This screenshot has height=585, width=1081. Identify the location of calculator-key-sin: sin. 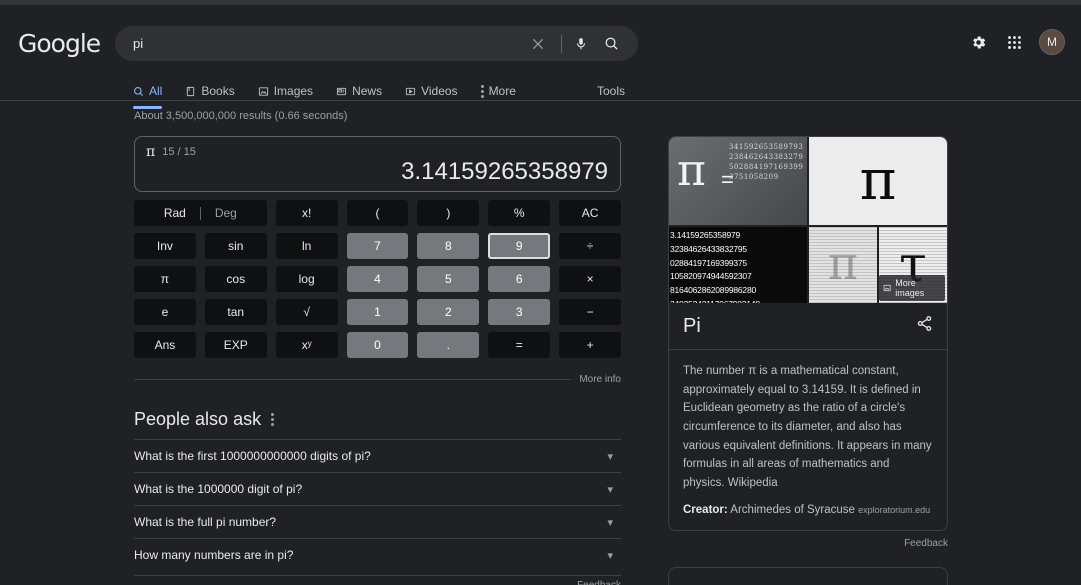
(235, 246).